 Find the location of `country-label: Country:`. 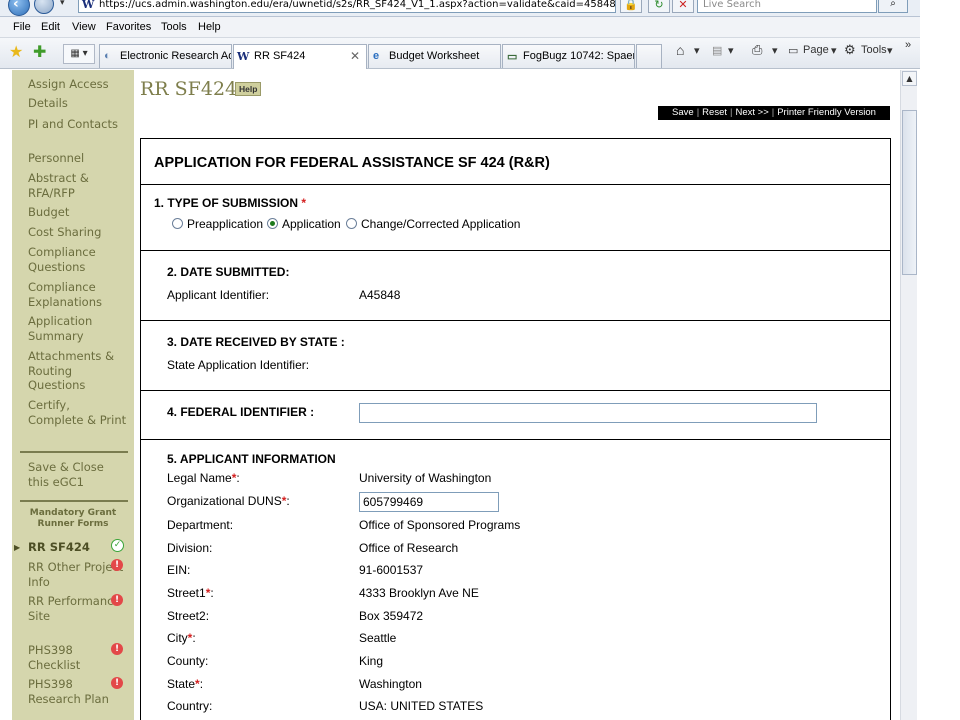

country-label: Country: is located at coordinates (190, 706).